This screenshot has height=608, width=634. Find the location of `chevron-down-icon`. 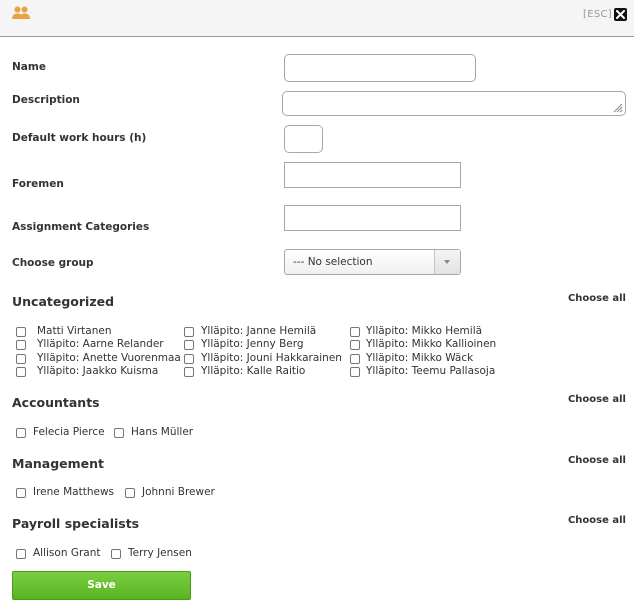

chevron-down-icon is located at coordinates (447, 262).